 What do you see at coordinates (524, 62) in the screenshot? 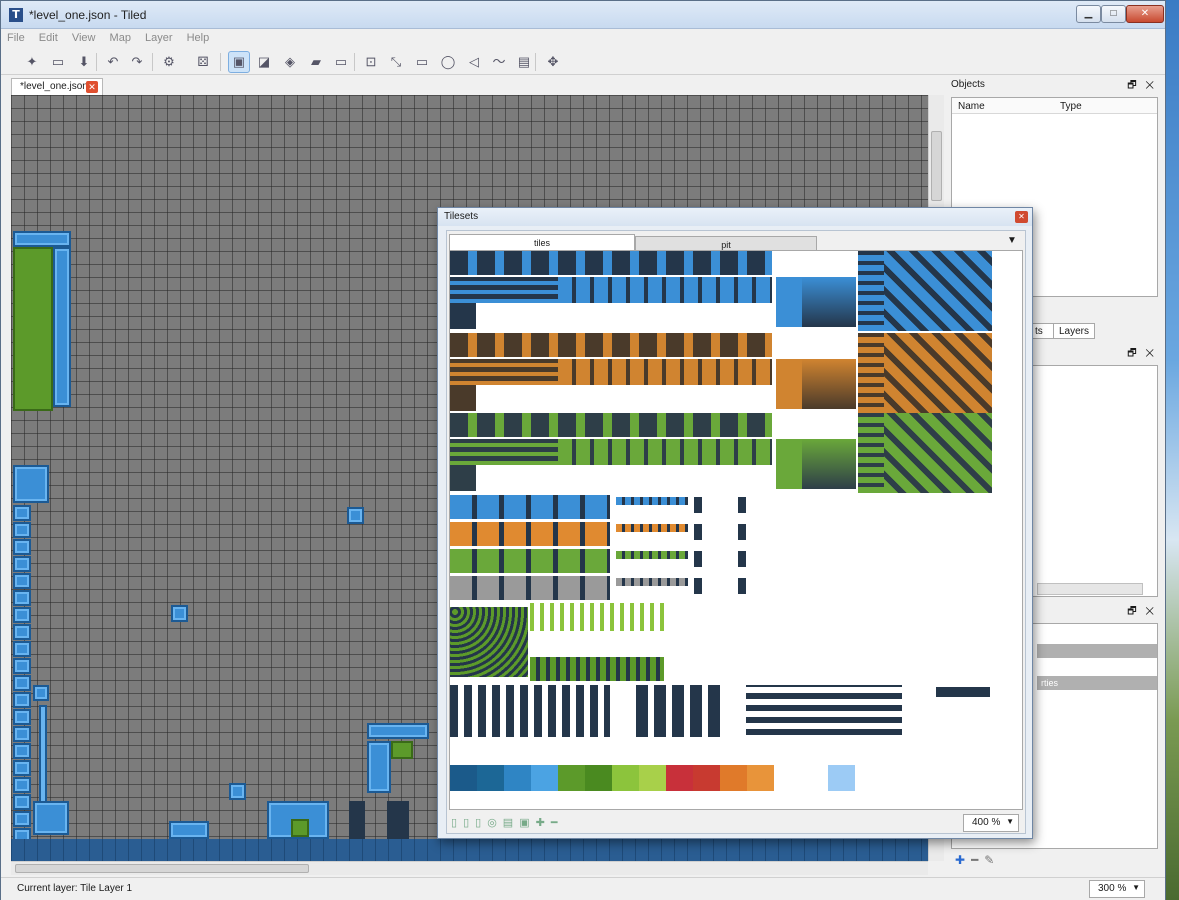
I see `insert-tile-icon: ▤` at bounding box center [524, 62].